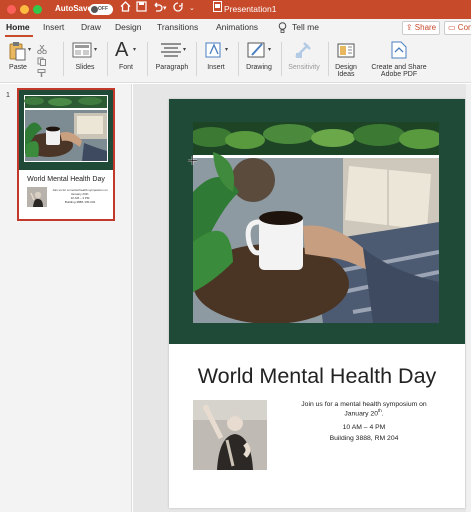 This screenshot has width=471, height=512. Describe the element at coordinates (304, 67) in the screenshot. I see `sensitivity-label: Sensitivity` at that location.